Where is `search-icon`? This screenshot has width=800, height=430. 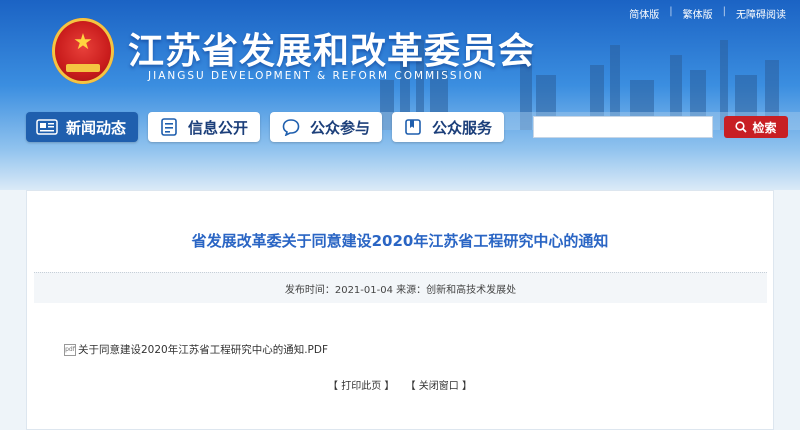
search-icon is located at coordinates (741, 127).